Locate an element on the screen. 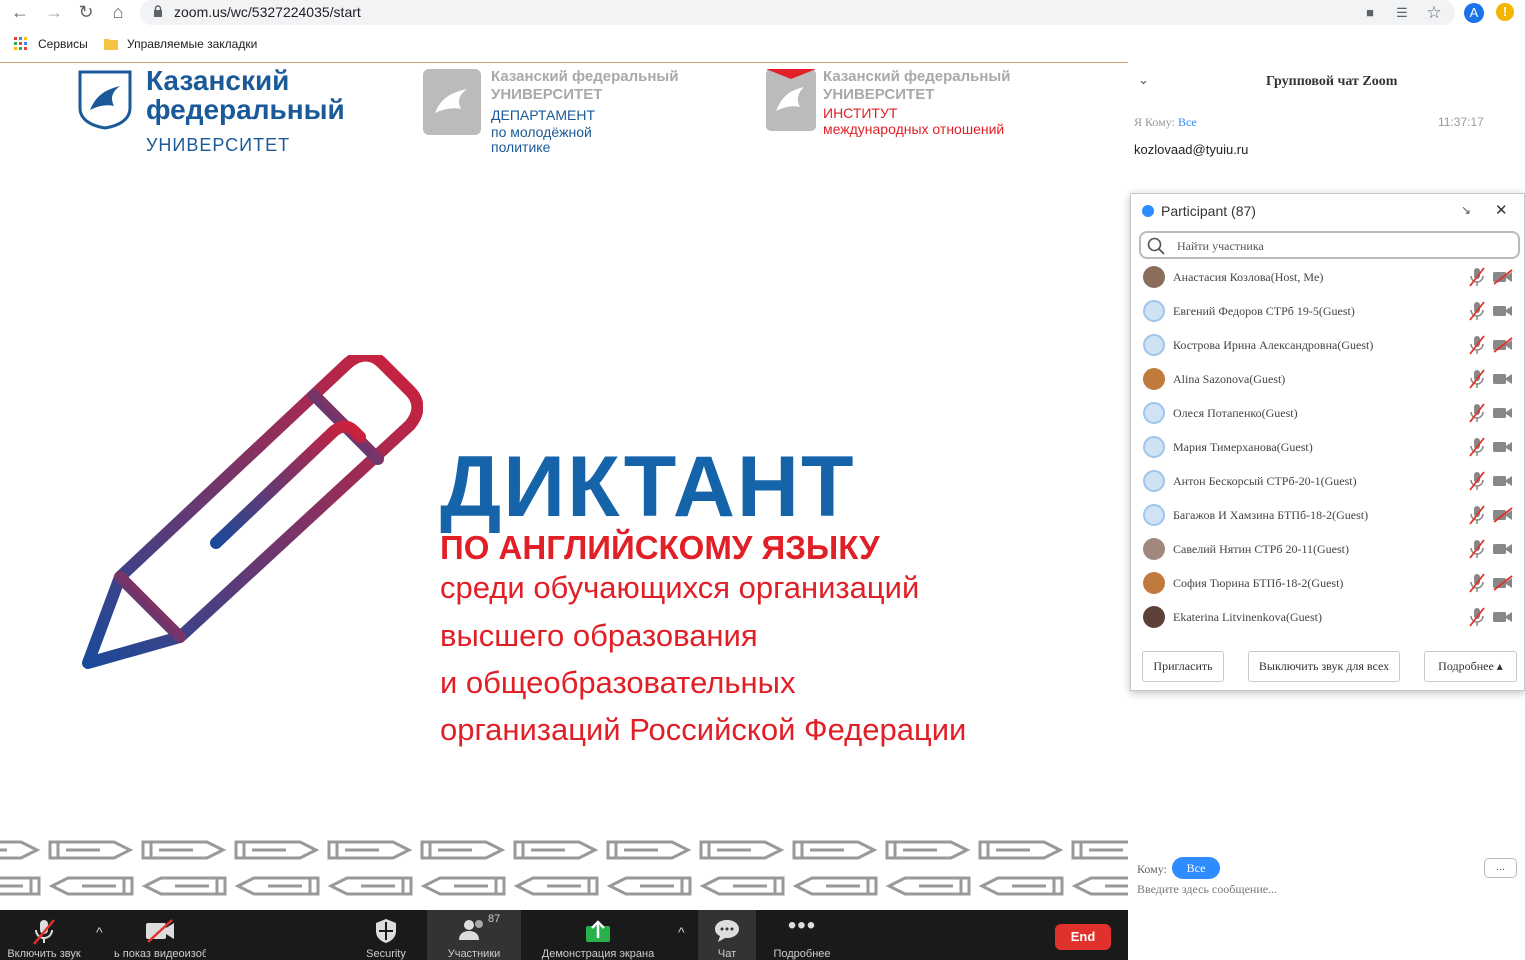  participants-icon is located at coordinates (471, 930).